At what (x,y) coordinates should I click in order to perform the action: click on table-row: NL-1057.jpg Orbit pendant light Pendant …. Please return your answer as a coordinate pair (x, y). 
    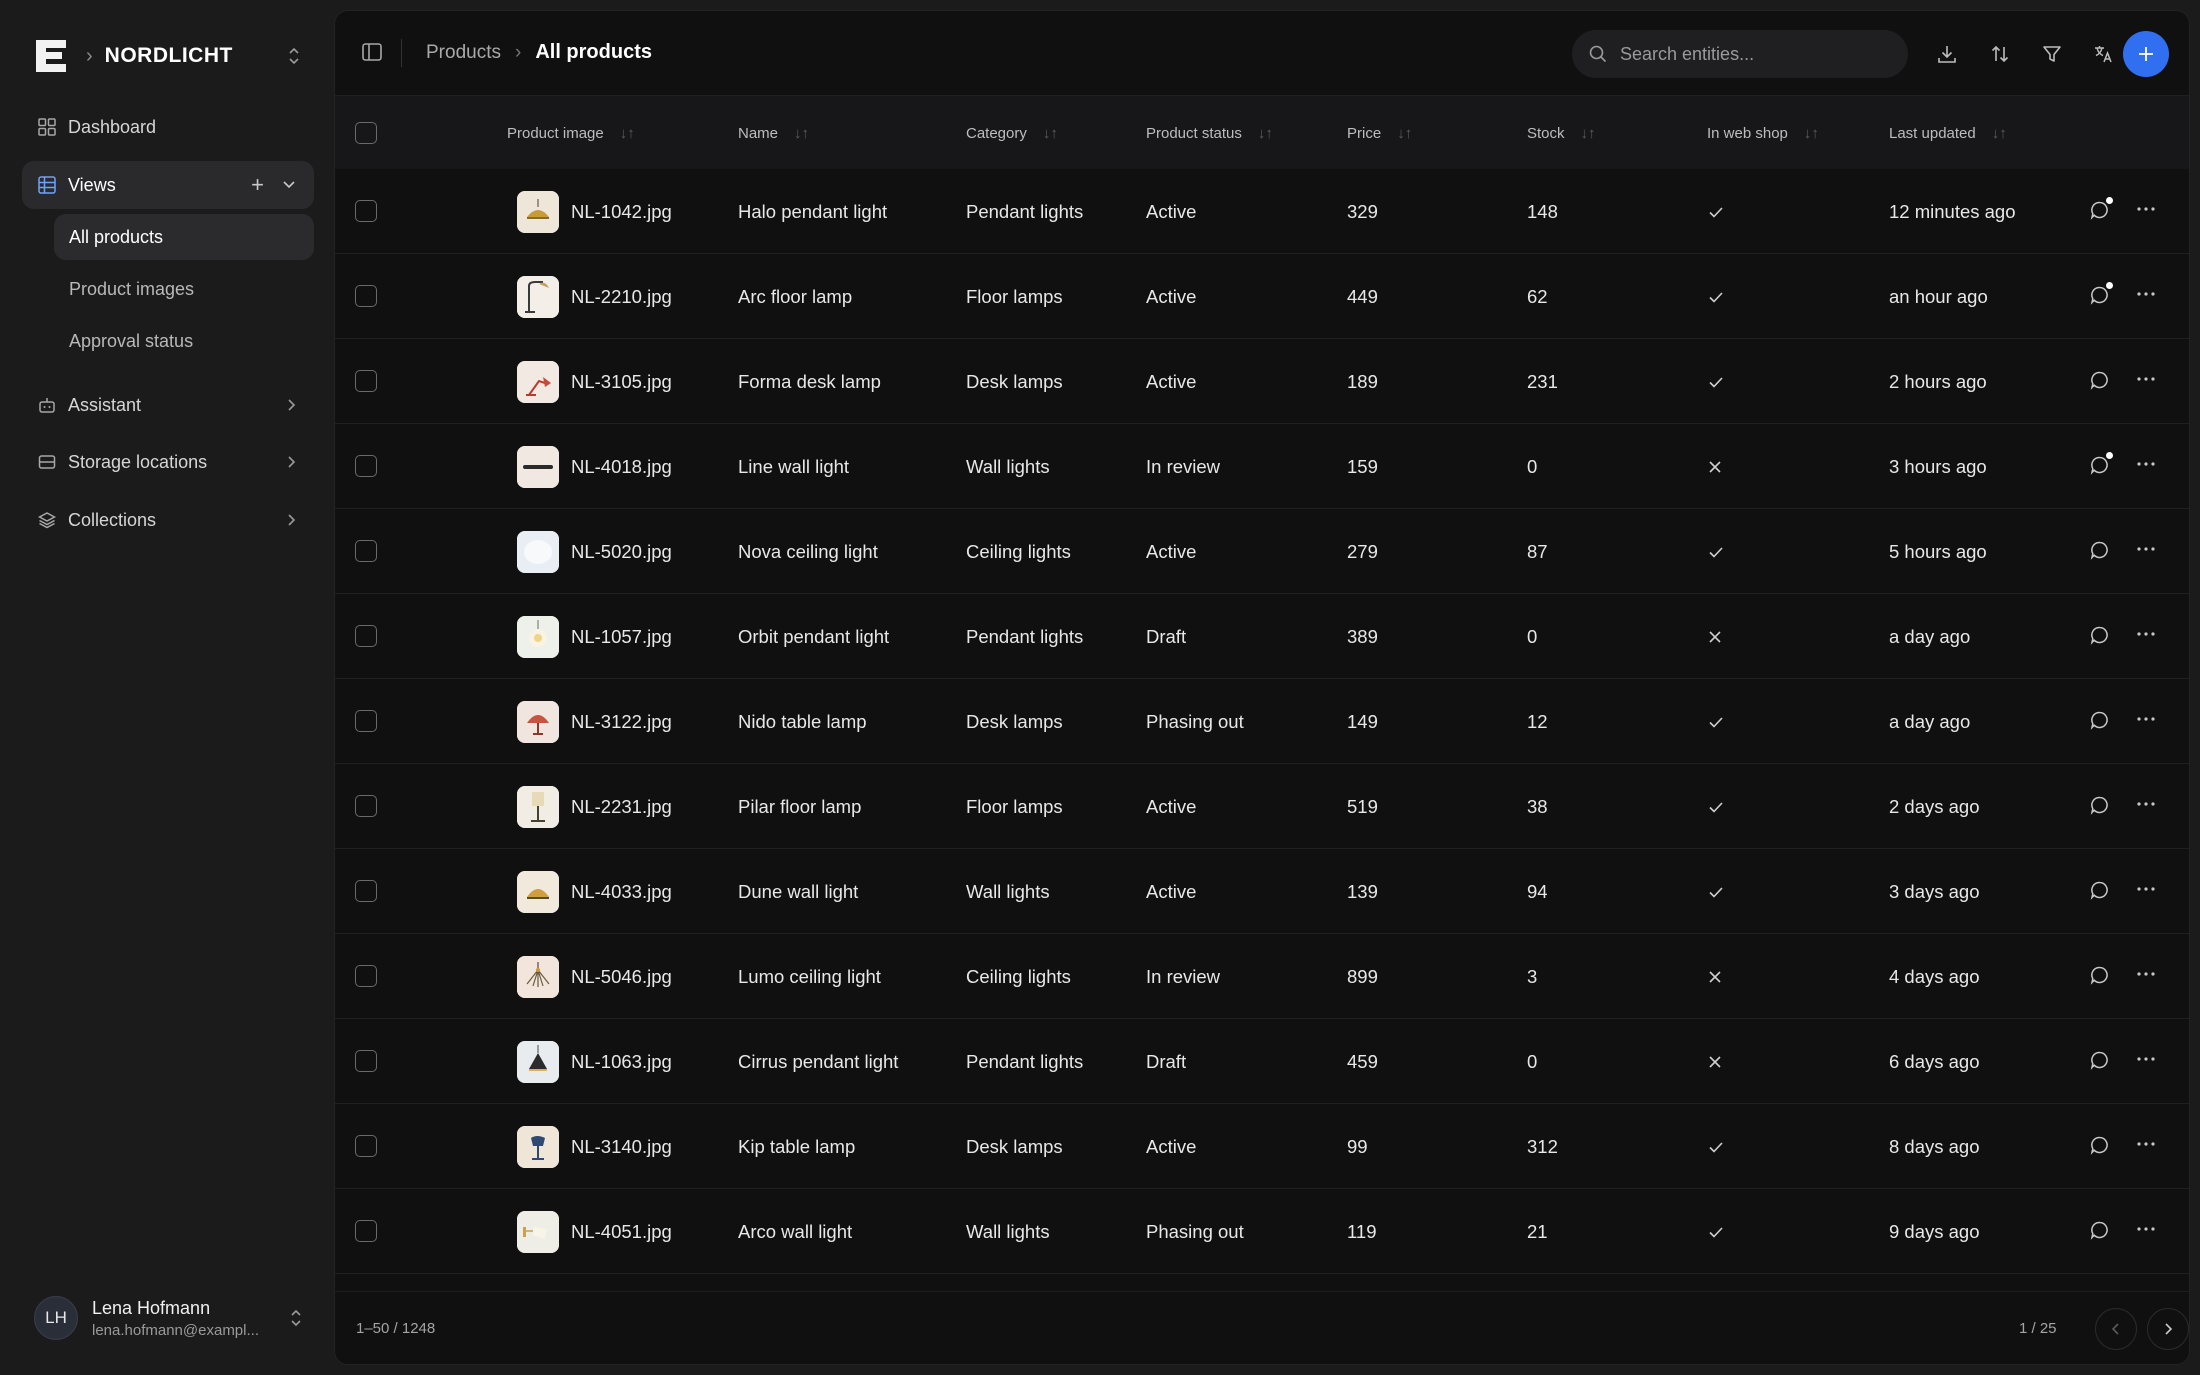
    Looking at the image, I should click on (1262, 636).